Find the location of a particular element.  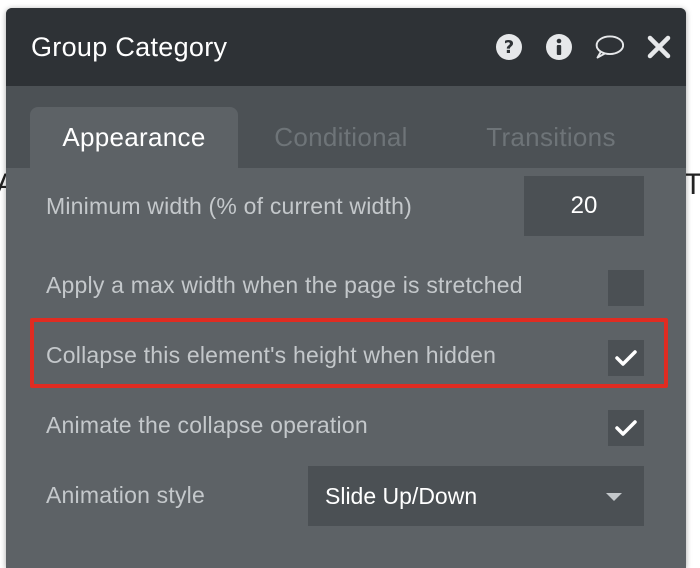

min-width-label: Minimum width (% of current width) is located at coordinates (229, 206).